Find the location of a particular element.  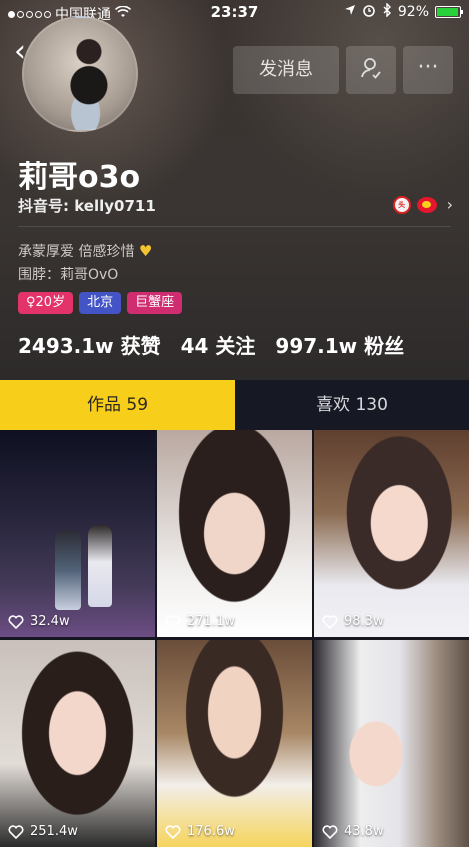

like-count: 43.8w is located at coordinates (353, 831).